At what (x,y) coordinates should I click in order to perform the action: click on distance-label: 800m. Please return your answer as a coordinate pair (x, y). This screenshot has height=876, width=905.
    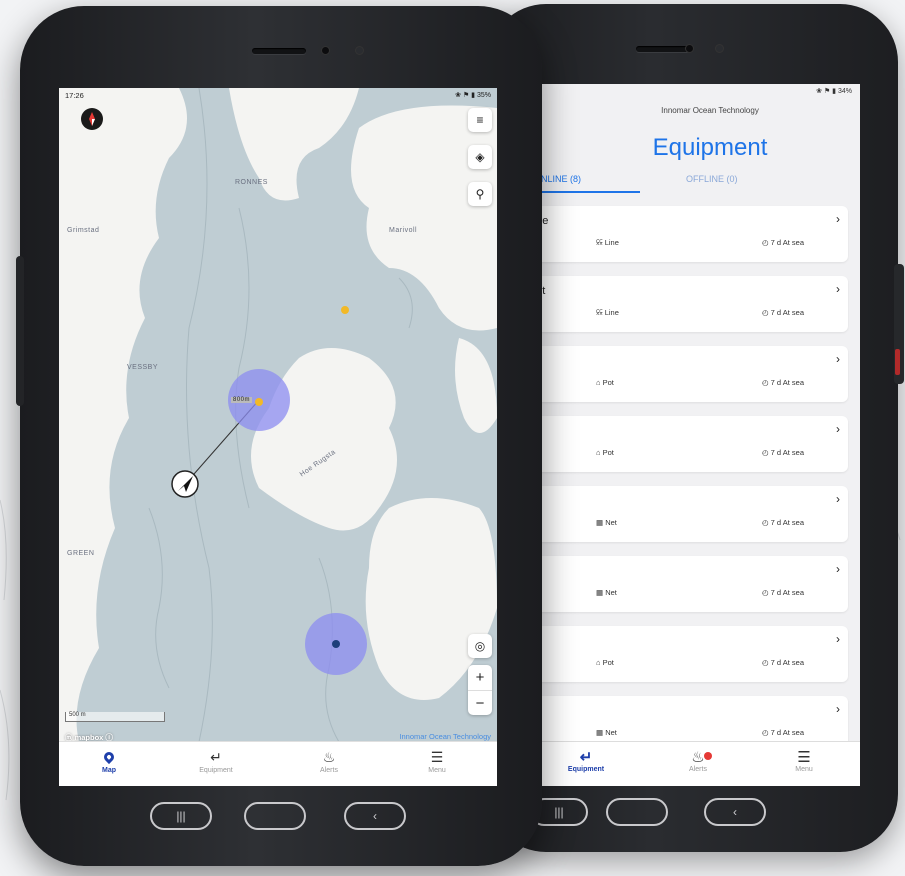
    Looking at the image, I should click on (242, 400).